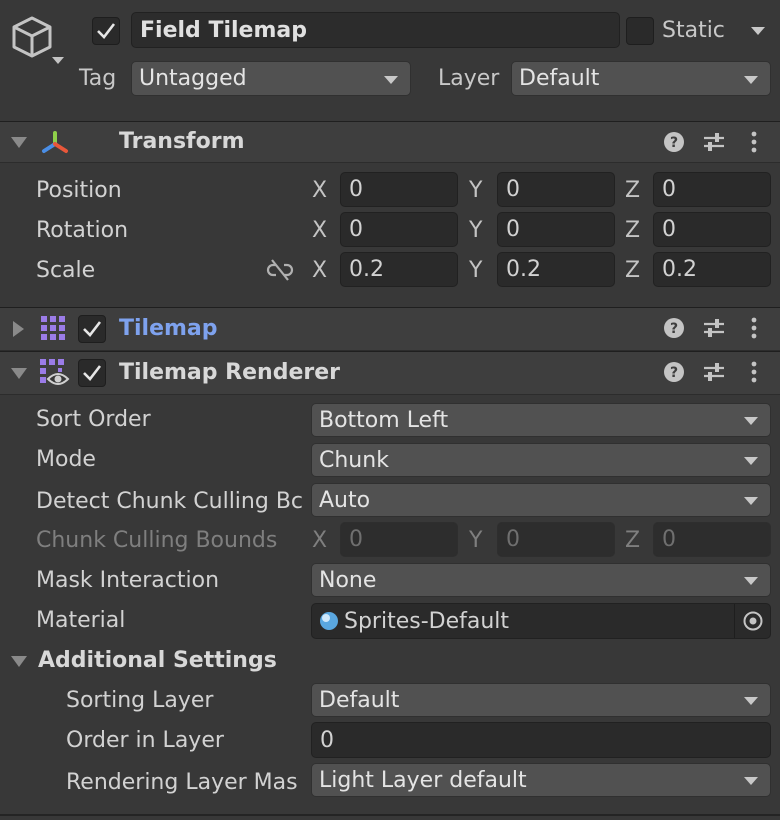  I want to click on gameobject-icon, so click(38, 41).